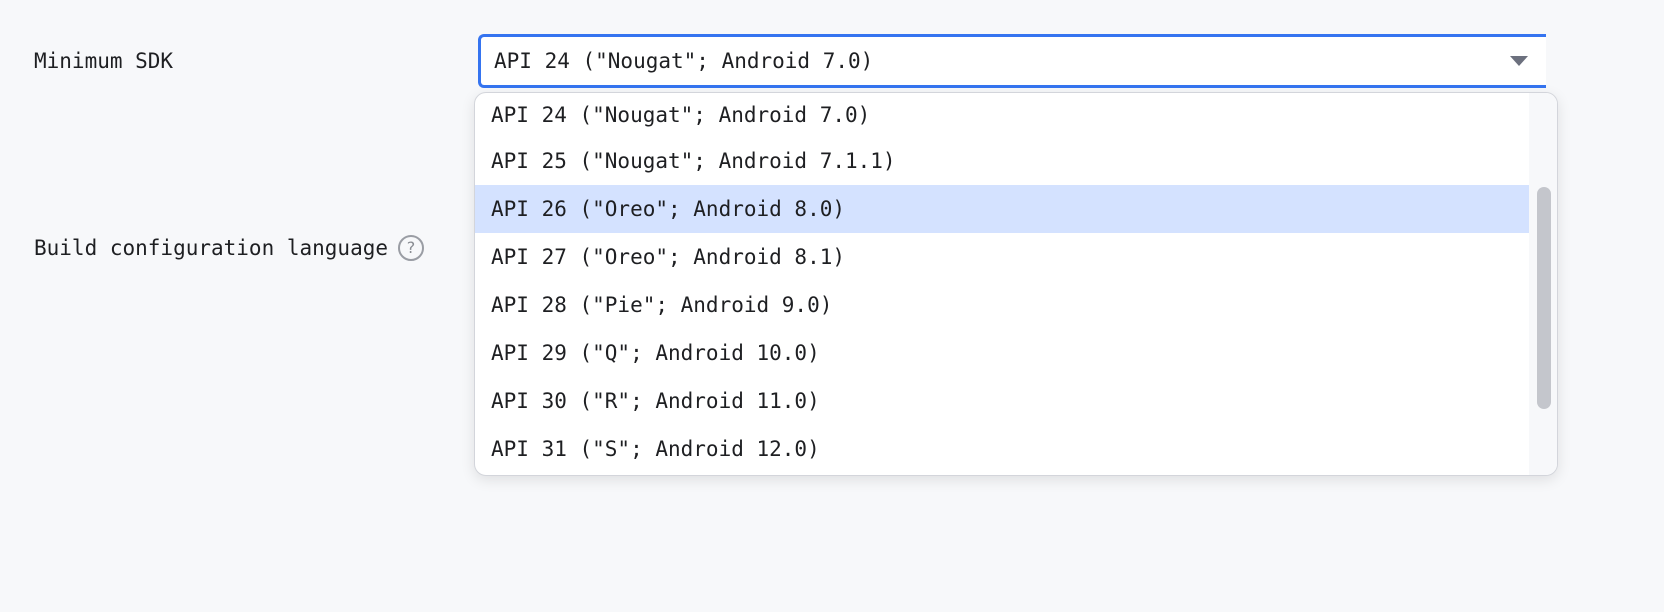  Describe the element at coordinates (1003, 115) in the screenshot. I see `sdk-option: API 24 ("Nougat"; Android 7.0)` at that location.